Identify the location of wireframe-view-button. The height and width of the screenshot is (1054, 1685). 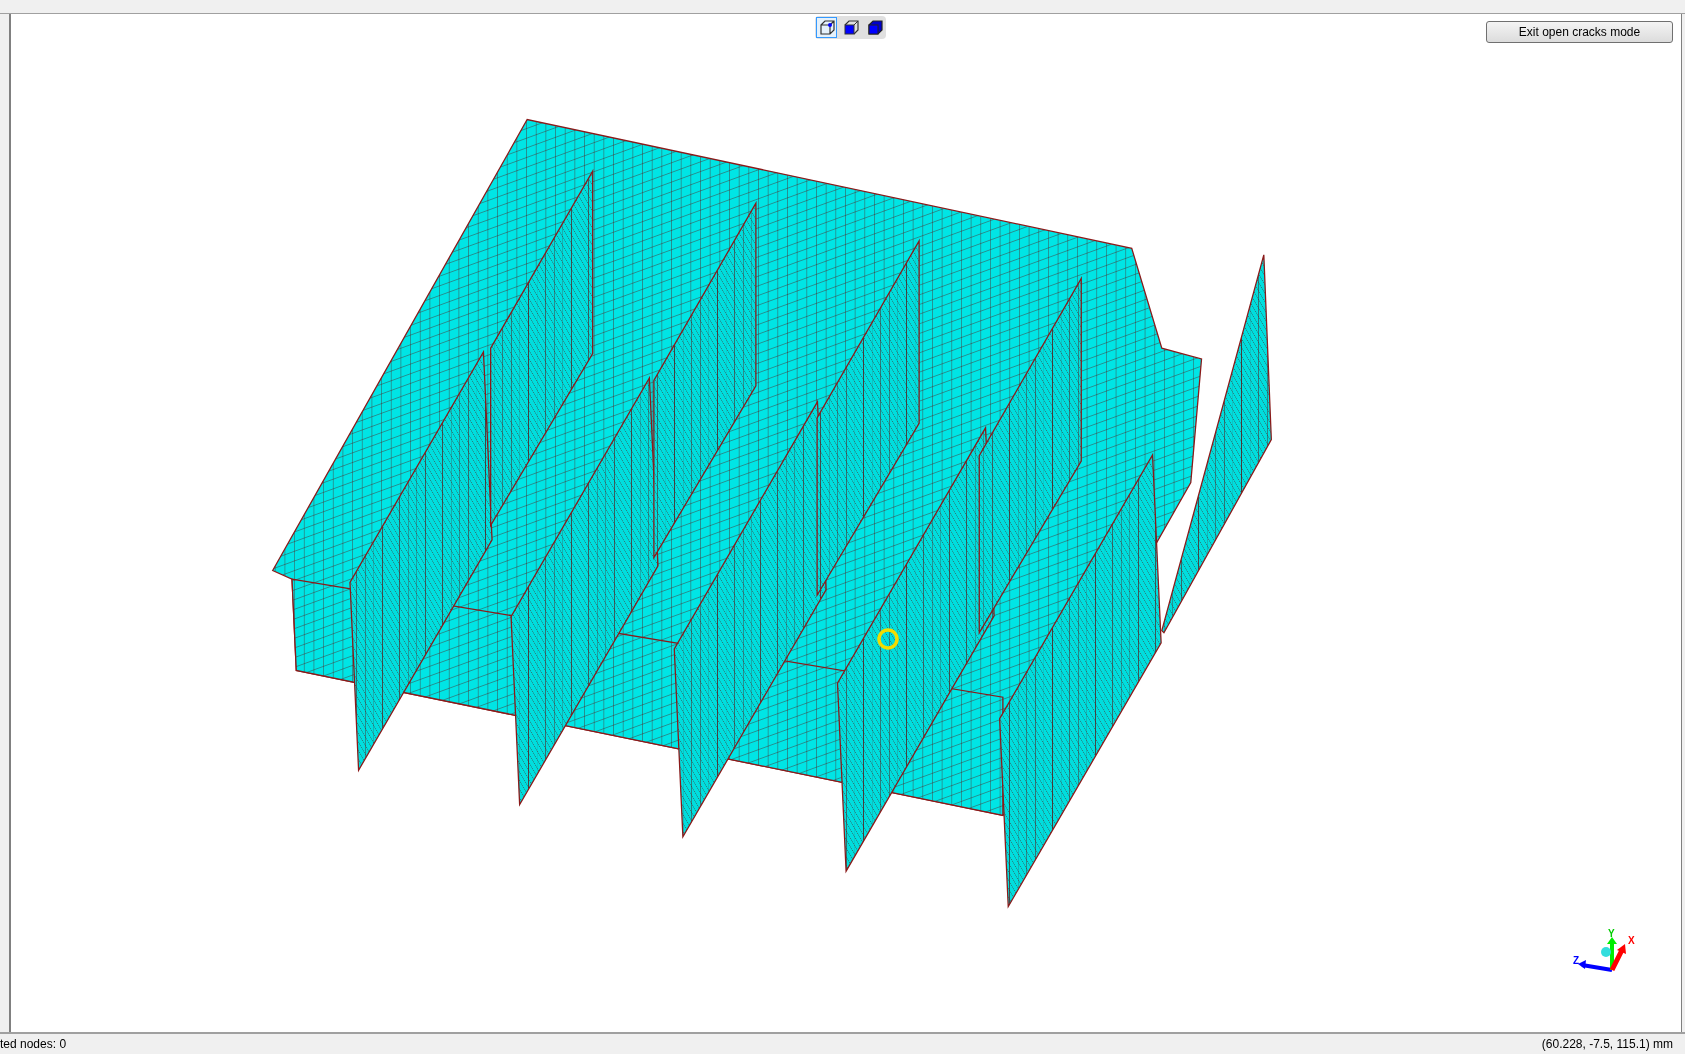
(826, 27).